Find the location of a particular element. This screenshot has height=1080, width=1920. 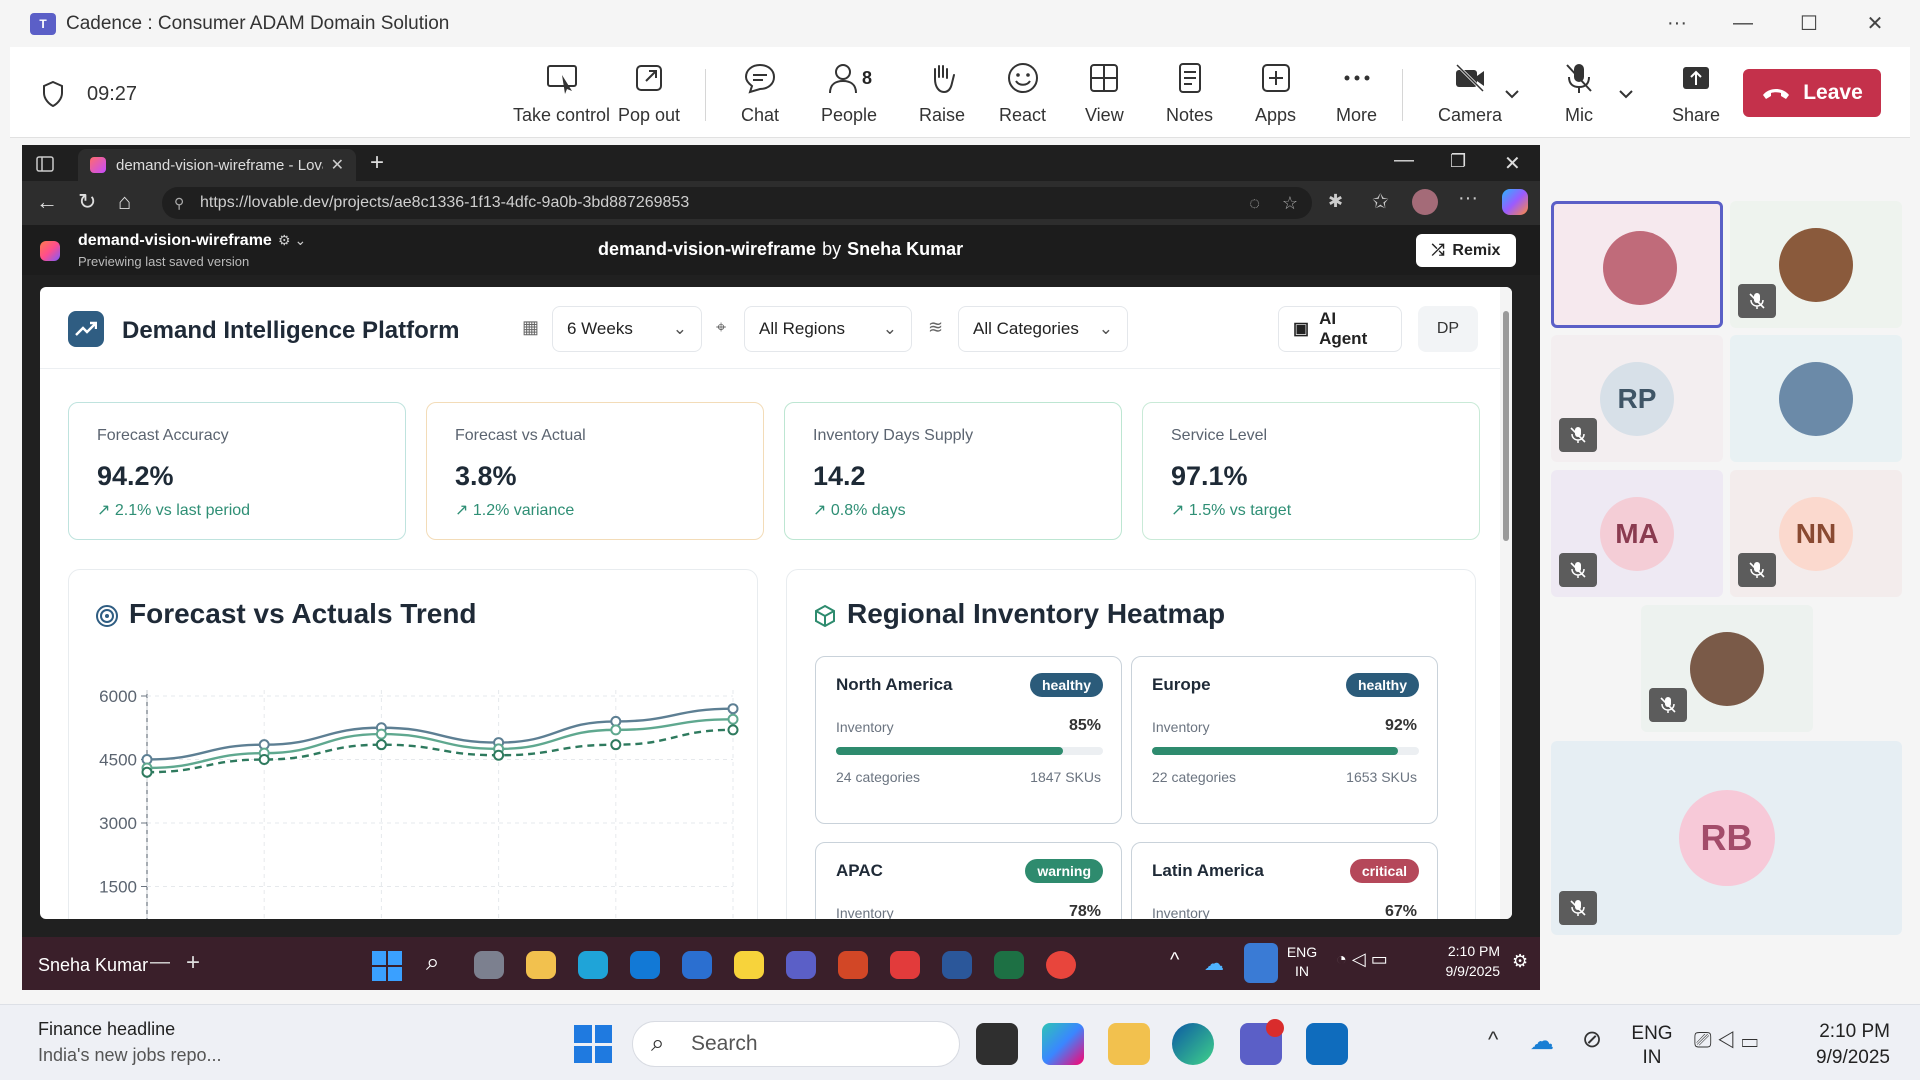

reader-icon: ◌ is located at coordinates (1254, 203).